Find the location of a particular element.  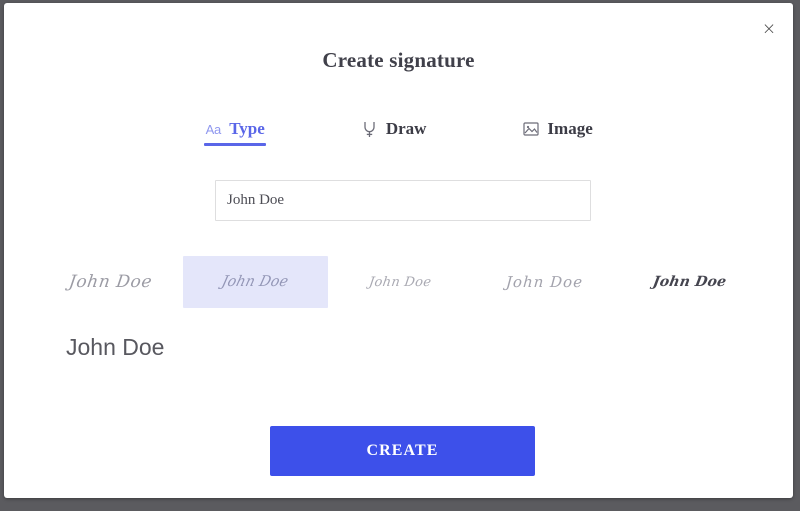

signature-style-option-3: John Doe is located at coordinates (400, 282).